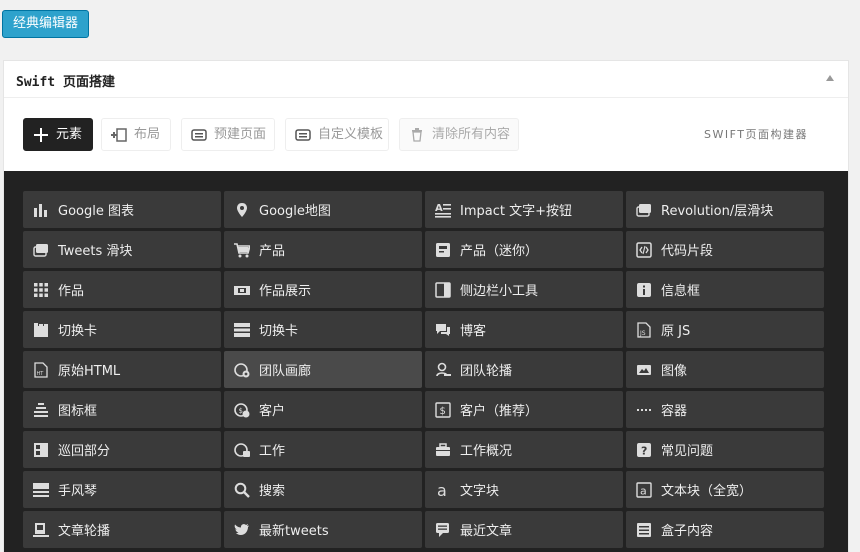 The height and width of the screenshot is (552, 860). Describe the element at coordinates (242, 410) in the screenshot. I see `clients-icon: $` at that location.